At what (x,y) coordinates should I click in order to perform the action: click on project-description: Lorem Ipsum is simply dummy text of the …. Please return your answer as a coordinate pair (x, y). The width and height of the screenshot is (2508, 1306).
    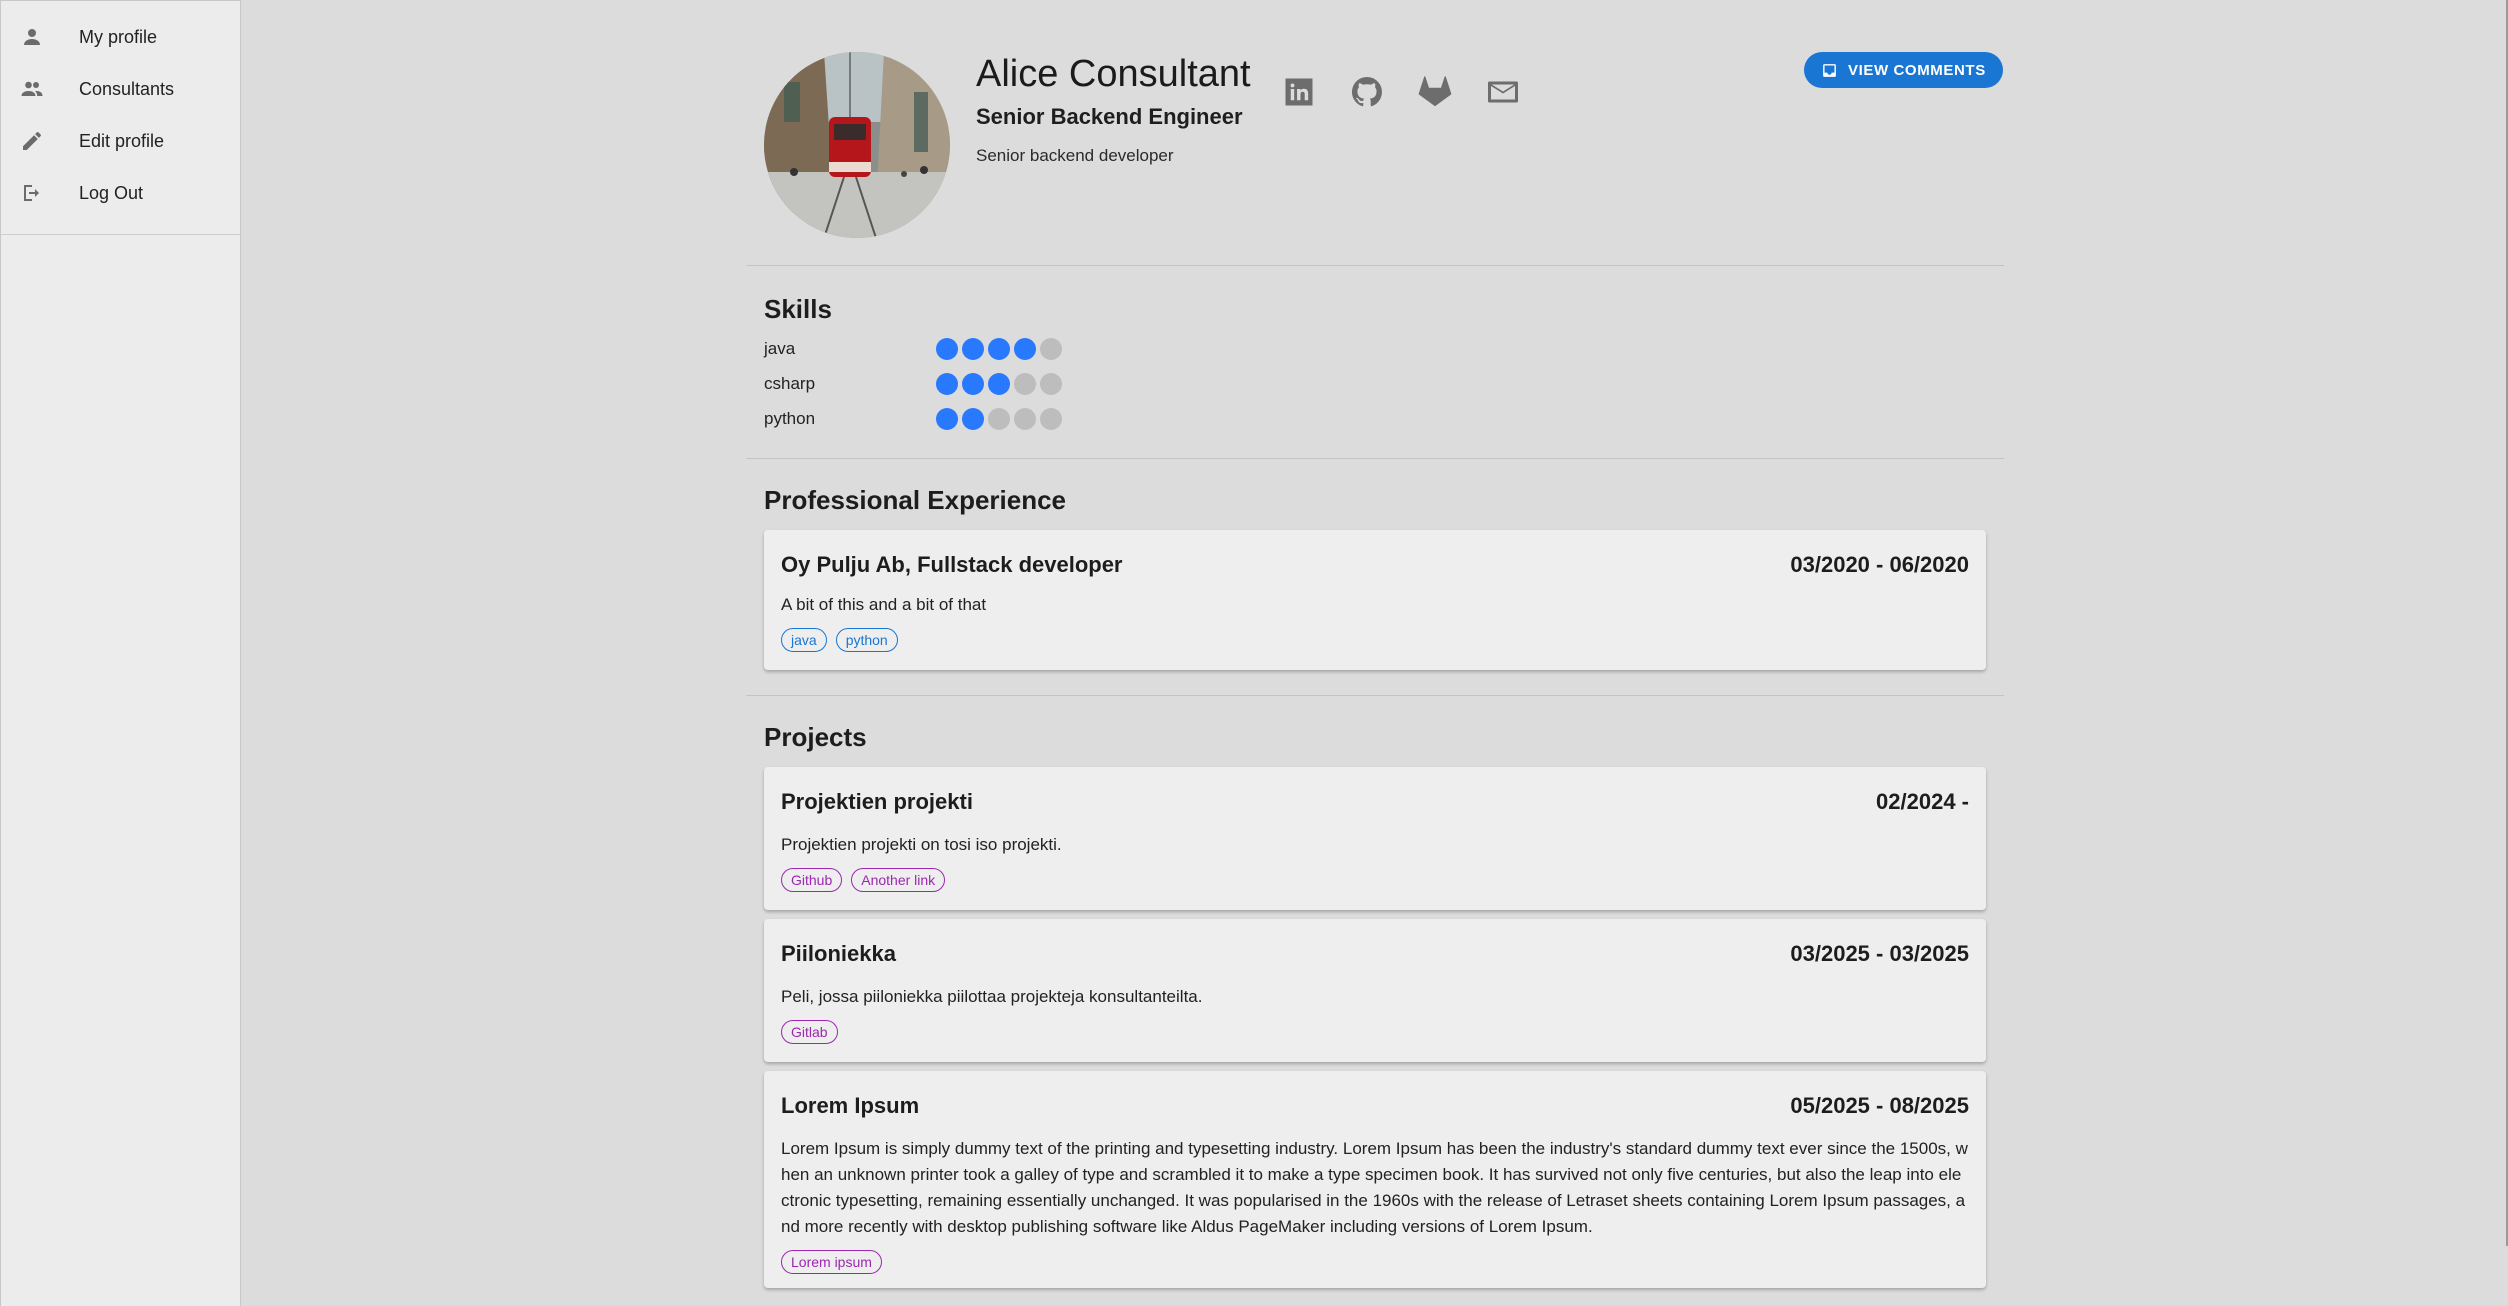
    Looking at the image, I should click on (1374, 1187).